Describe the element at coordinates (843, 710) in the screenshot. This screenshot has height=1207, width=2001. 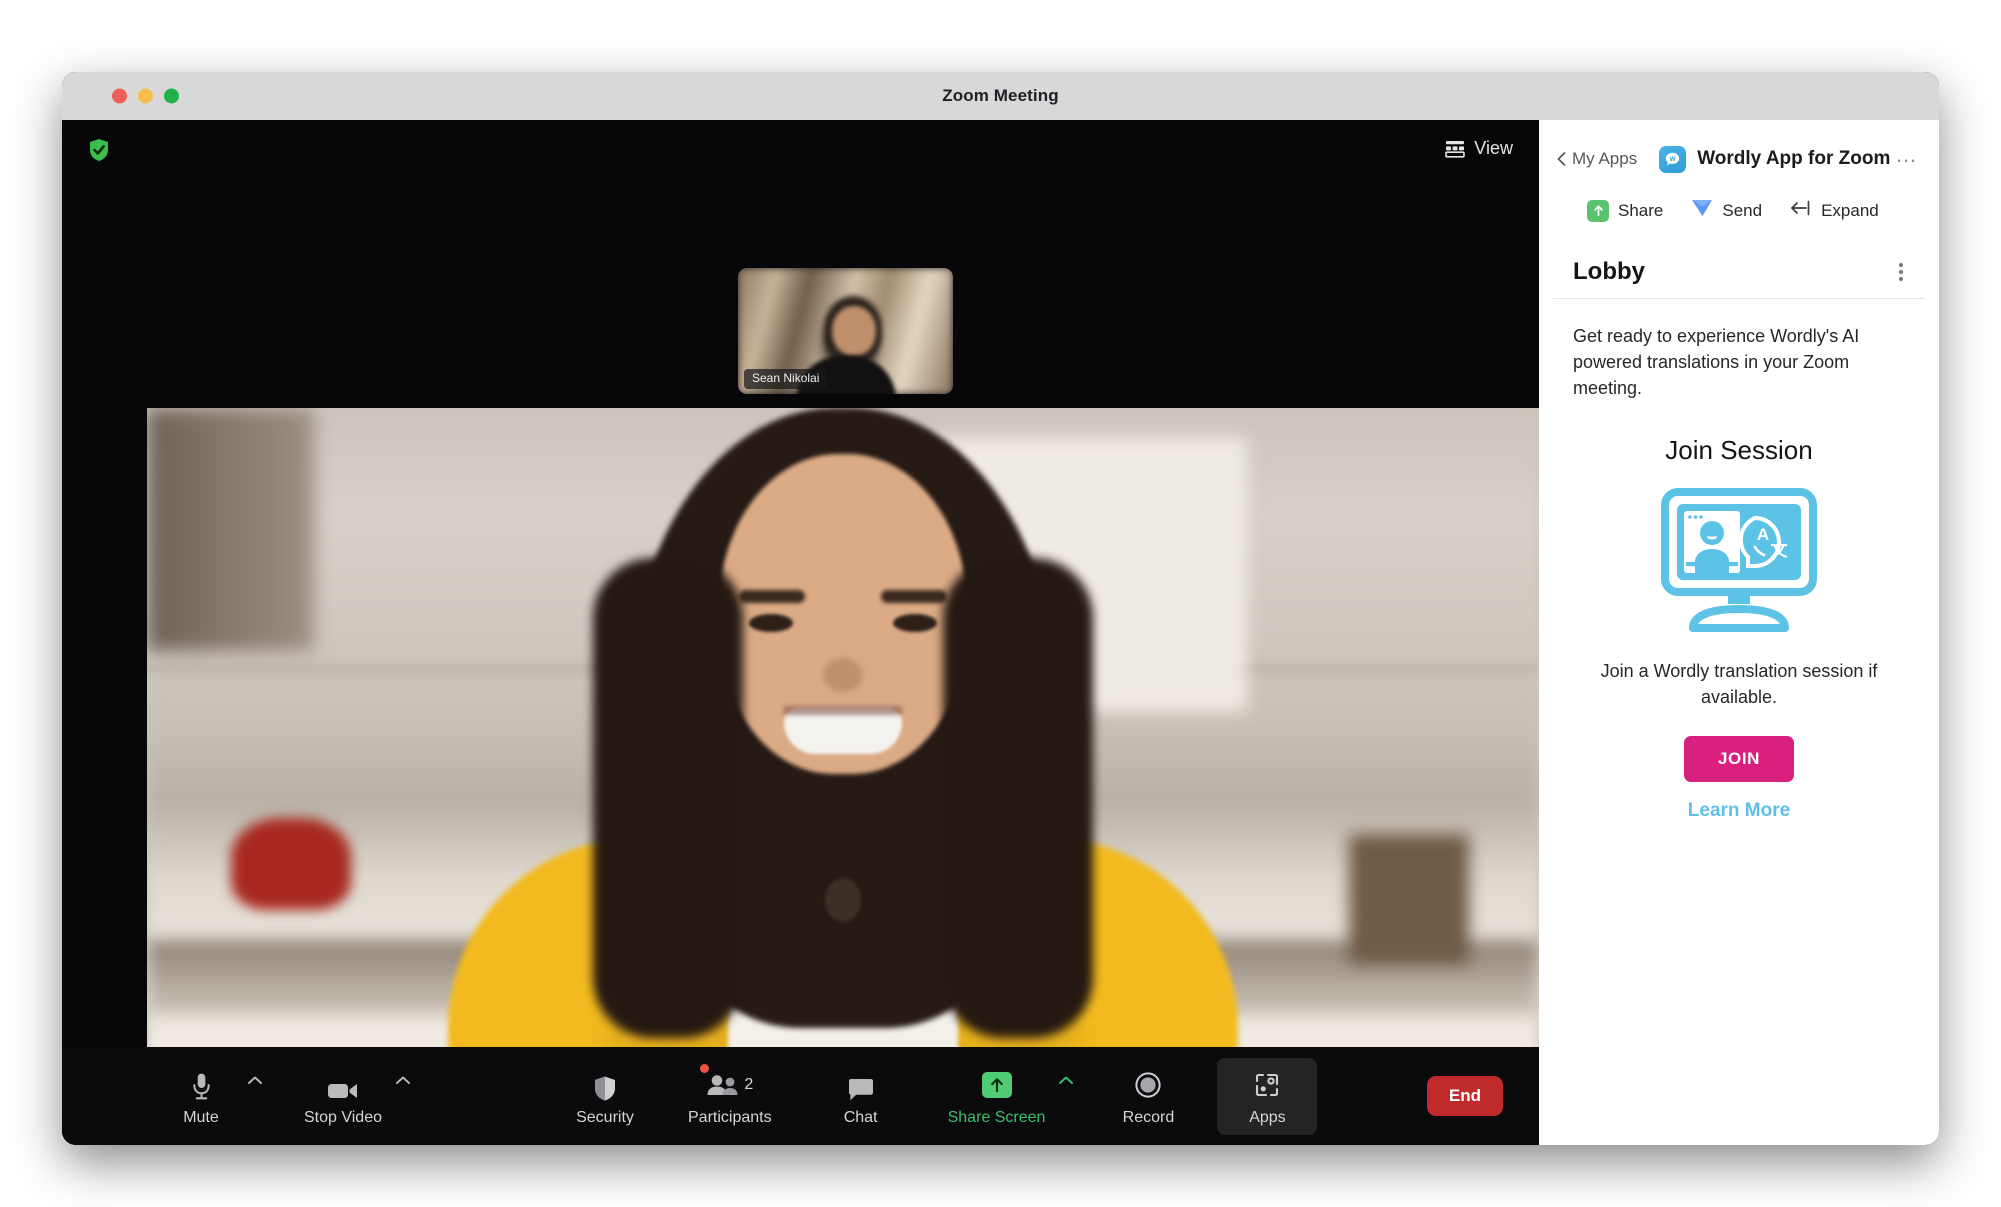
I see `speaker-mouth-line` at that location.